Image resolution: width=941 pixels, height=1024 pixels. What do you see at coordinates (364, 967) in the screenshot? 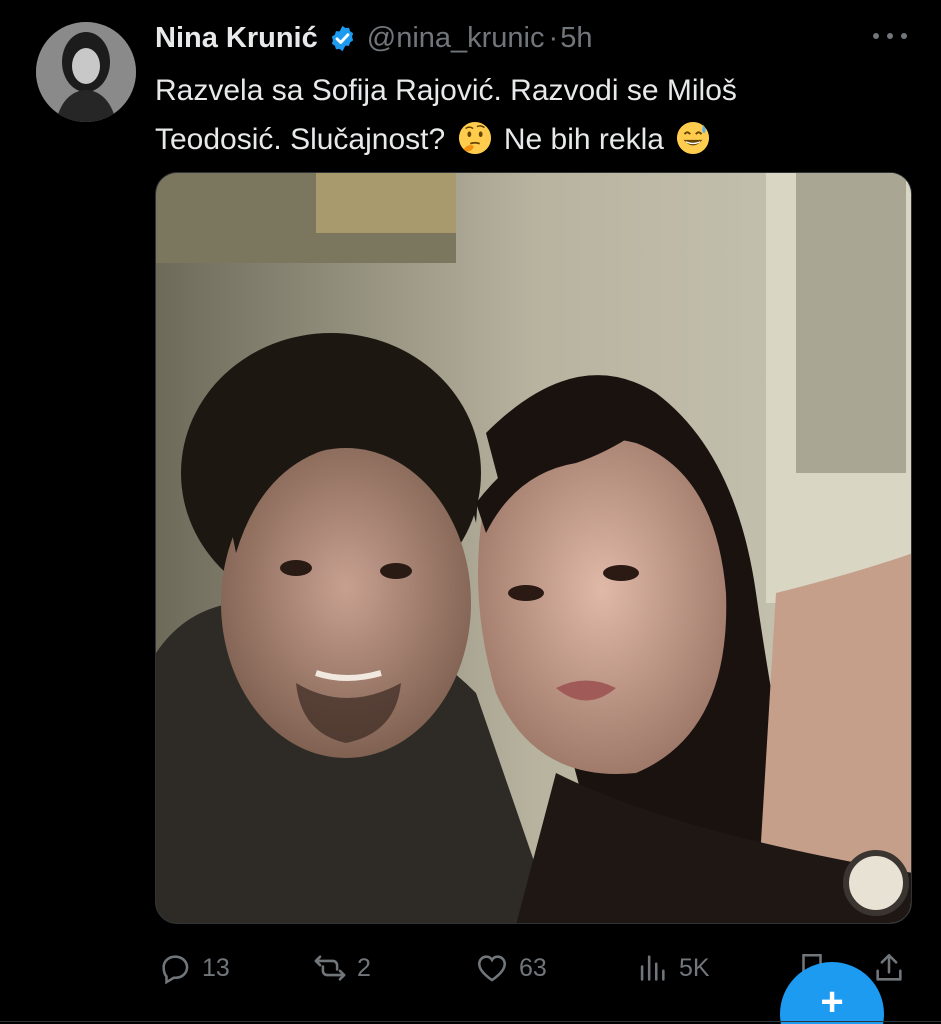
I see `retweet-count: 2` at bounding box center [364, 967].